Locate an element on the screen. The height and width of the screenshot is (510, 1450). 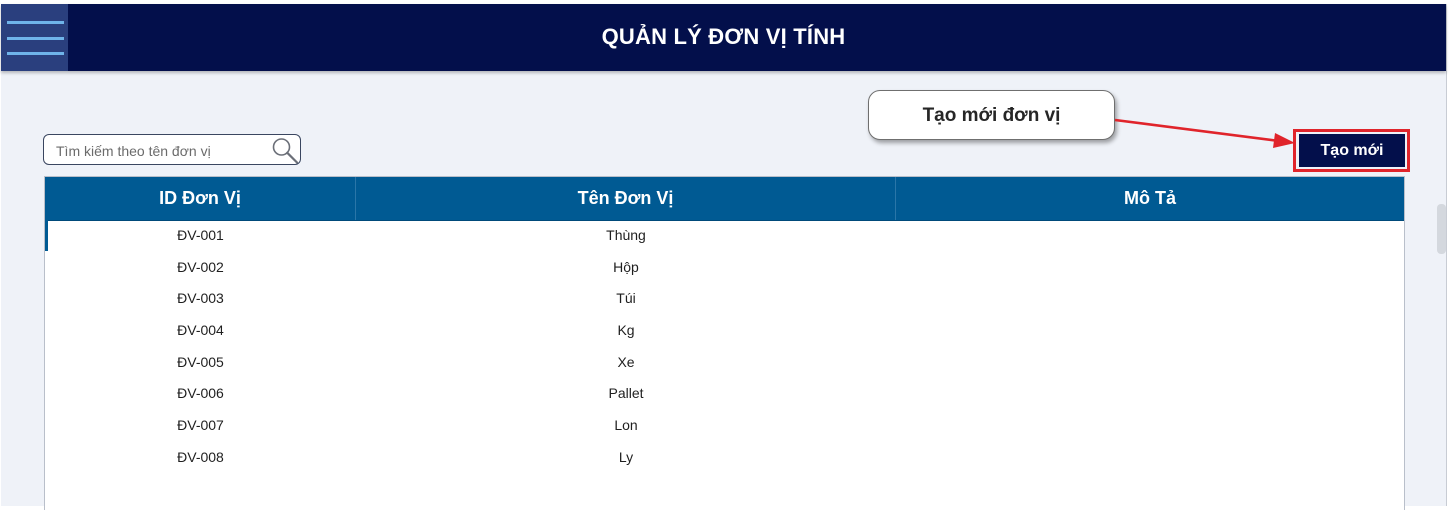
cell-id: ĐV-008 is located at coordinates (200, 456).